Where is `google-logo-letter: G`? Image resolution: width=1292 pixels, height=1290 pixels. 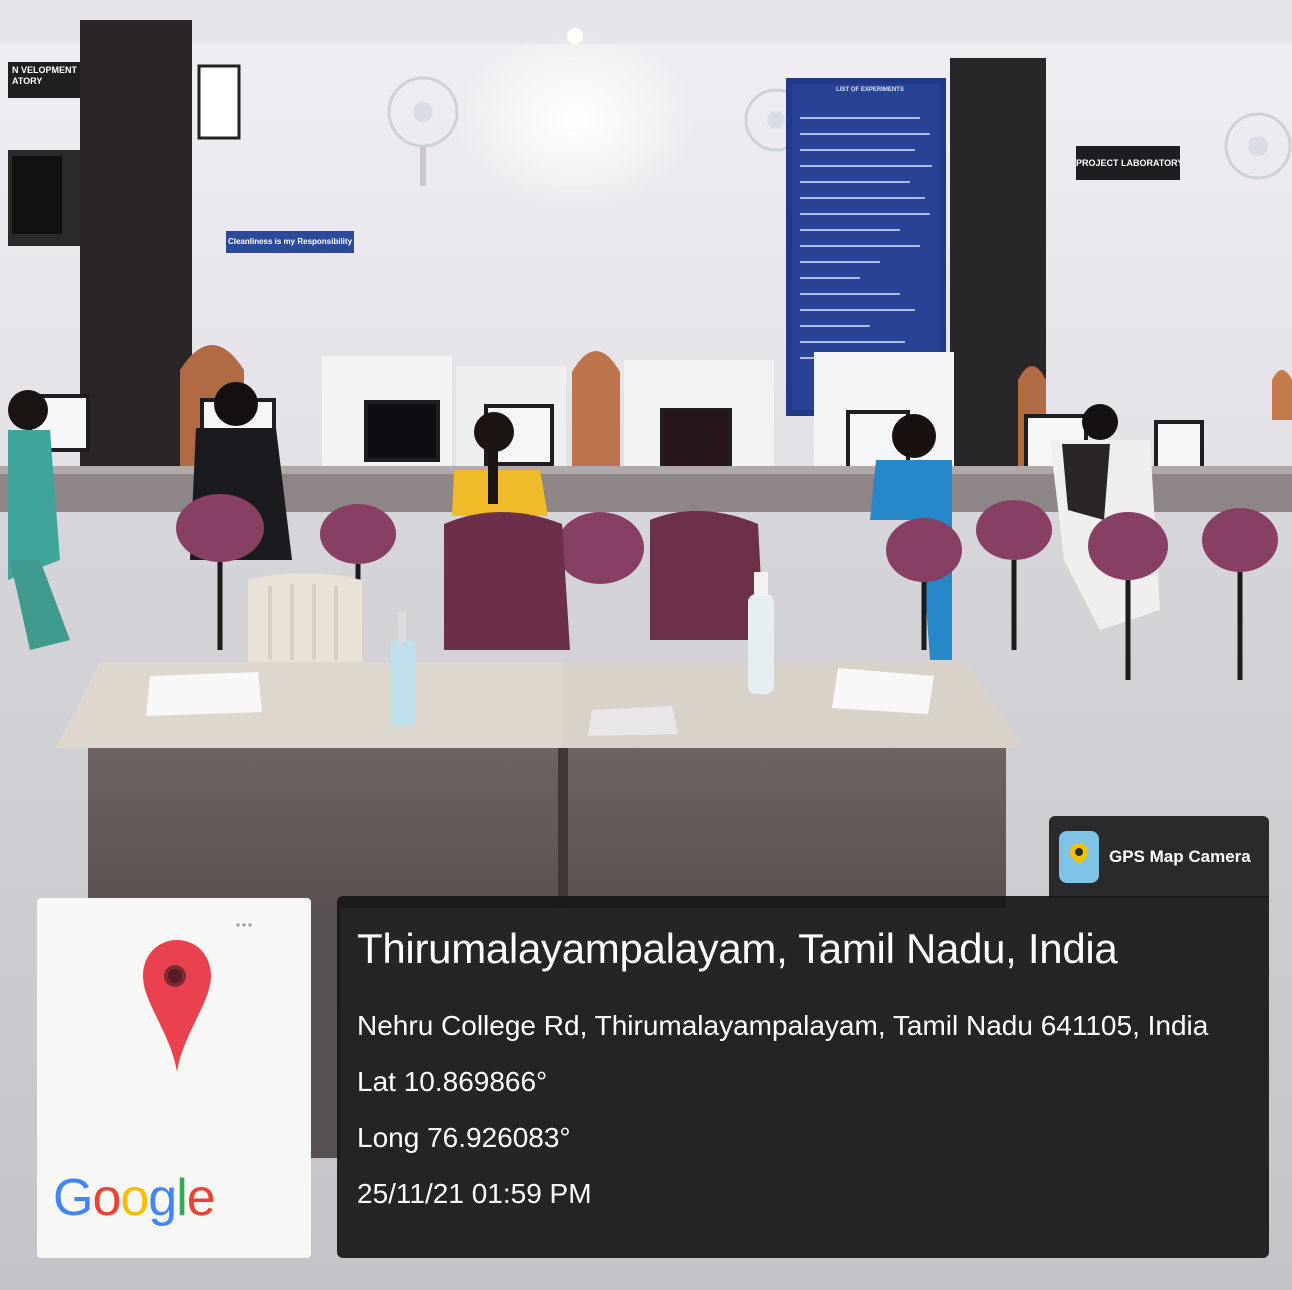
google-logo-letter: G is located at coordinates (73, 1198).